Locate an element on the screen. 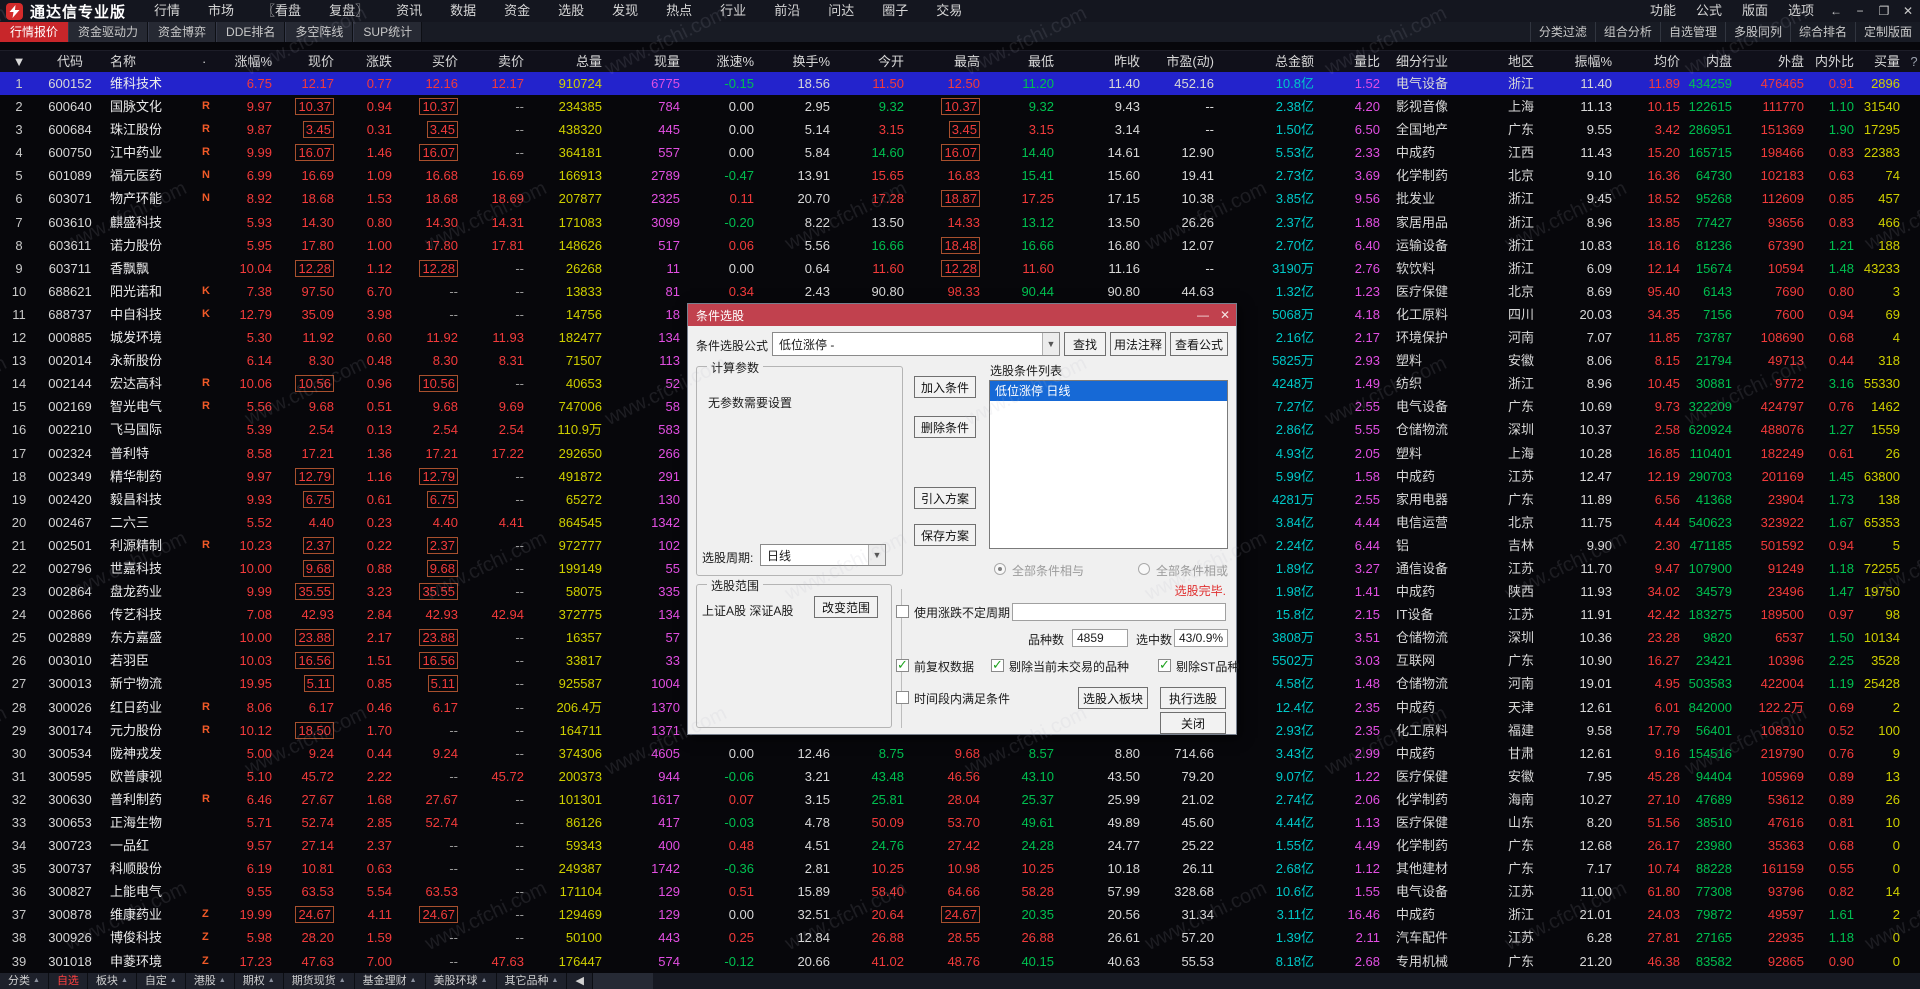 This screenshot has width=1920, height=989. toolbar-link-0: 分类过滤 is located at coordinates (1562, 32).